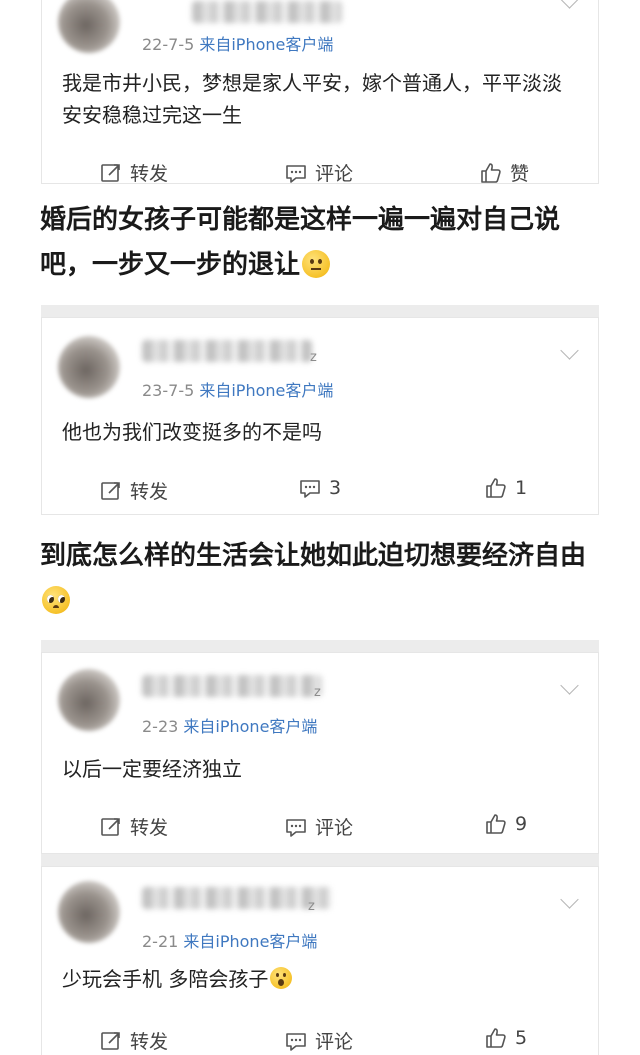 The width and height of the screenshot is (640, 1055). What do you see at coordinates (168, 390) in the screenshot?
I see `post-date: 23-7-5` at bounding box center [168, 390].